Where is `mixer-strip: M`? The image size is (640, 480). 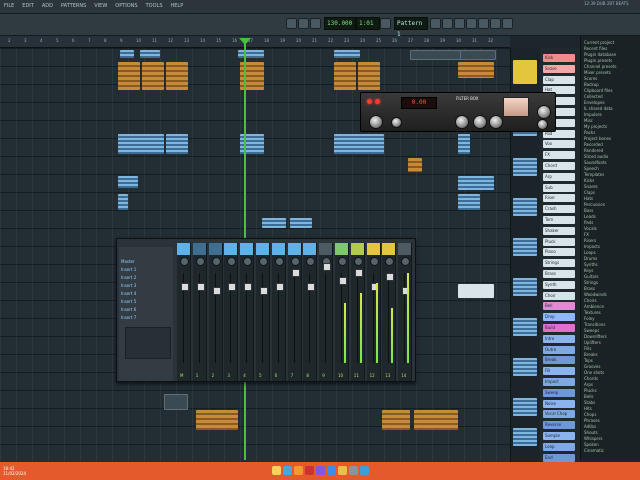 mixer-strip: M is located at coordinates (184, 312).